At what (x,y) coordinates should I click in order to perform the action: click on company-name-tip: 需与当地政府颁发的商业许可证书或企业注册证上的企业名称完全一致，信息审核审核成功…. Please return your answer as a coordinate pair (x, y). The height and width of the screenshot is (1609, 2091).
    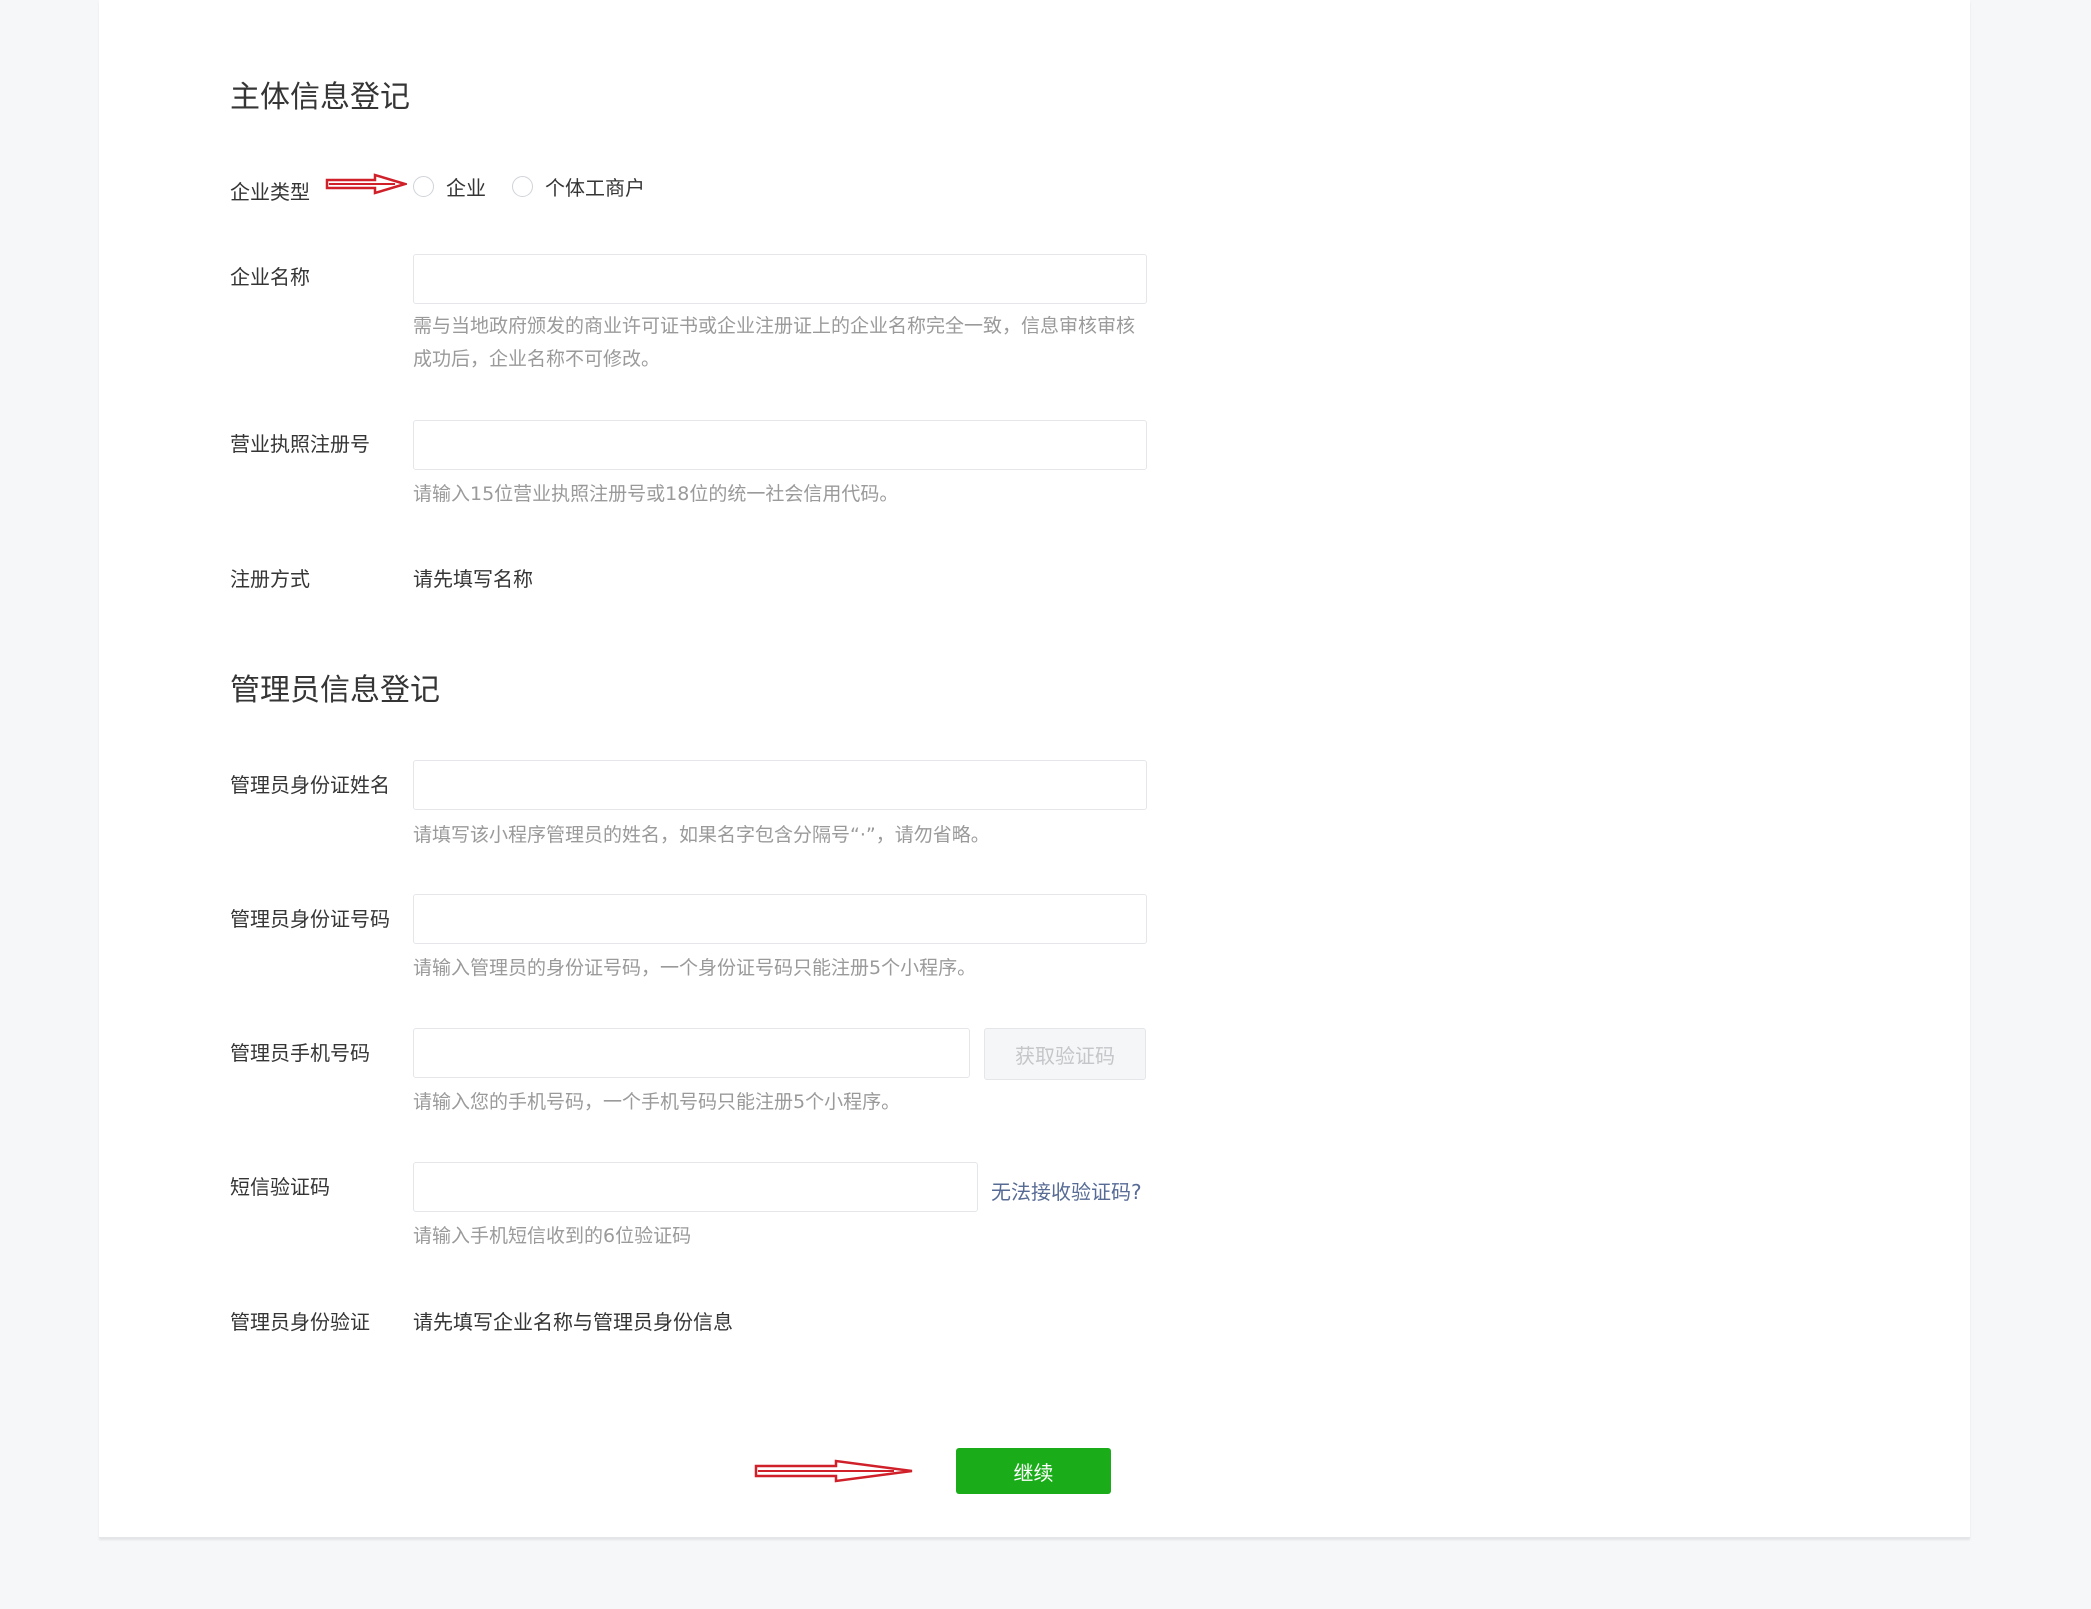
    Looking at the image, I should click on (774, 342).